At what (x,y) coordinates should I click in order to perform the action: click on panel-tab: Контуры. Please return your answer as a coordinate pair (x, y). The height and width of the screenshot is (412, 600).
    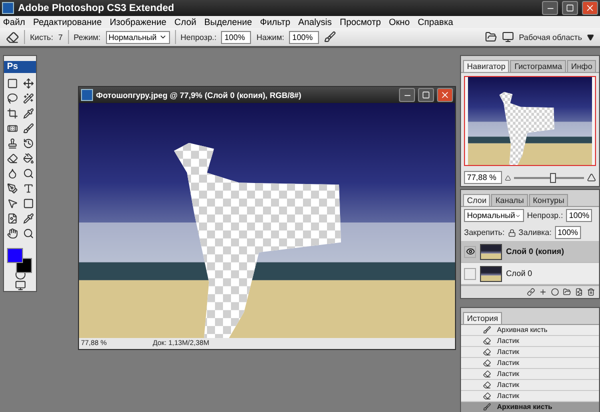
    Looking at the image, I should click on (548, 200).